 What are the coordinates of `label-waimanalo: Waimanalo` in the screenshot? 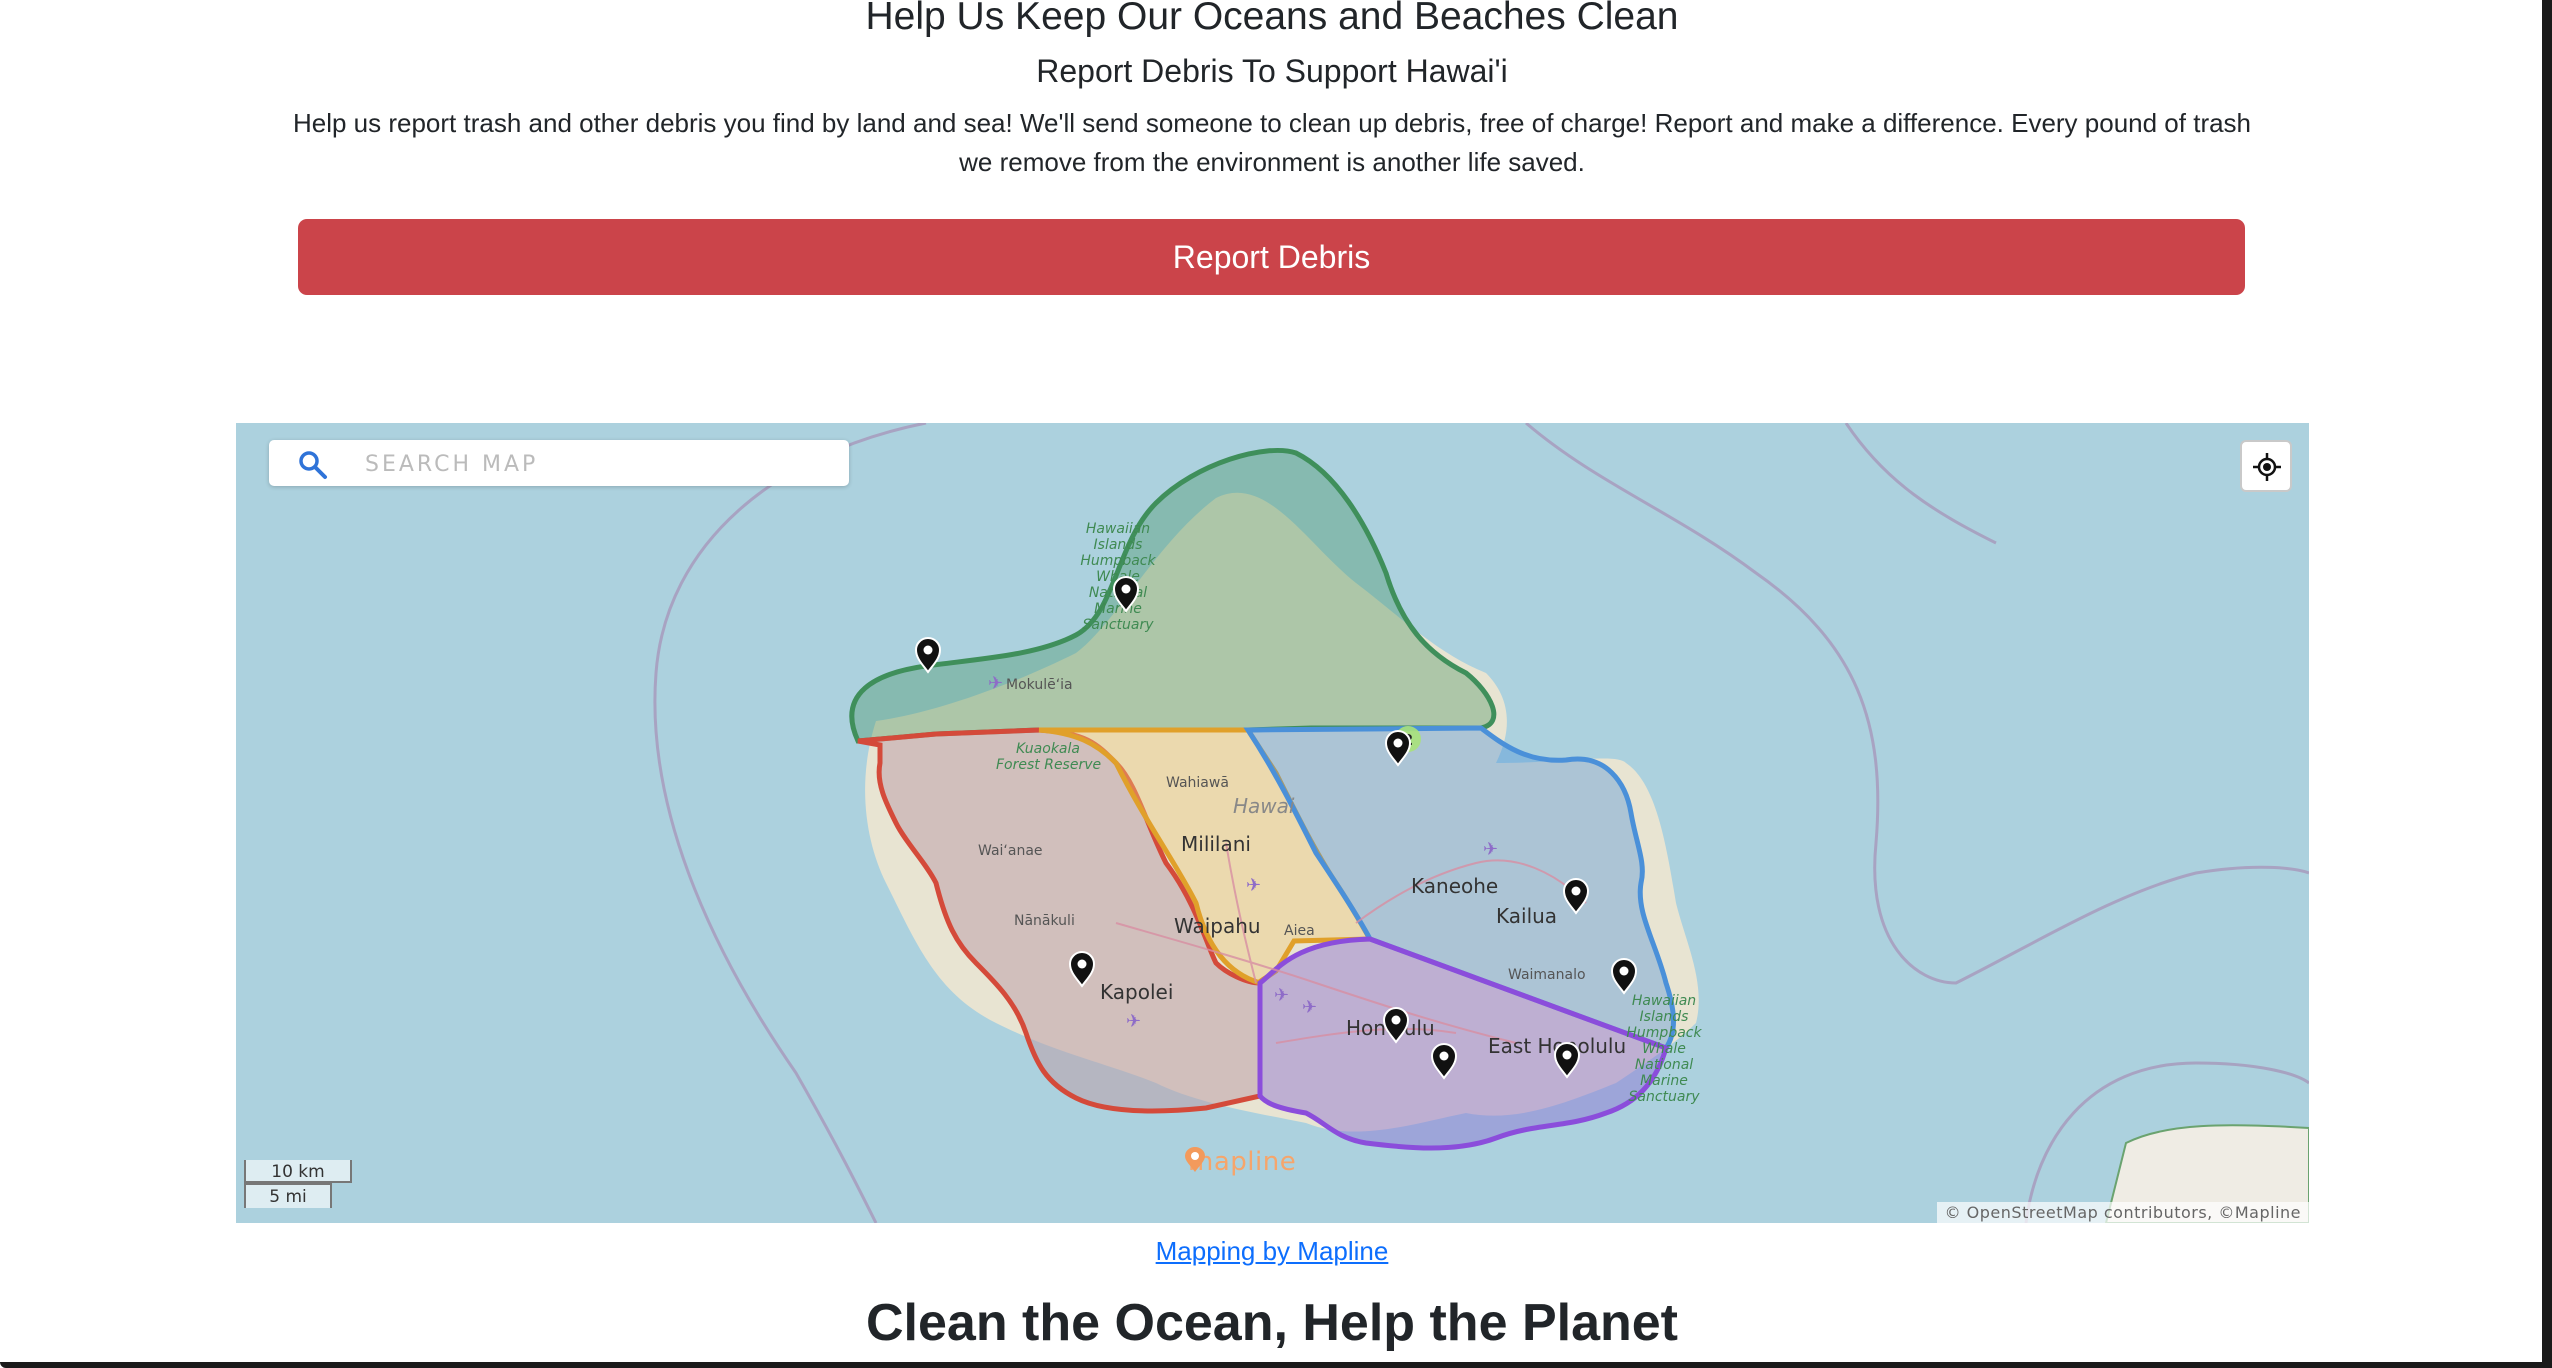 It's located at (1547, 975).